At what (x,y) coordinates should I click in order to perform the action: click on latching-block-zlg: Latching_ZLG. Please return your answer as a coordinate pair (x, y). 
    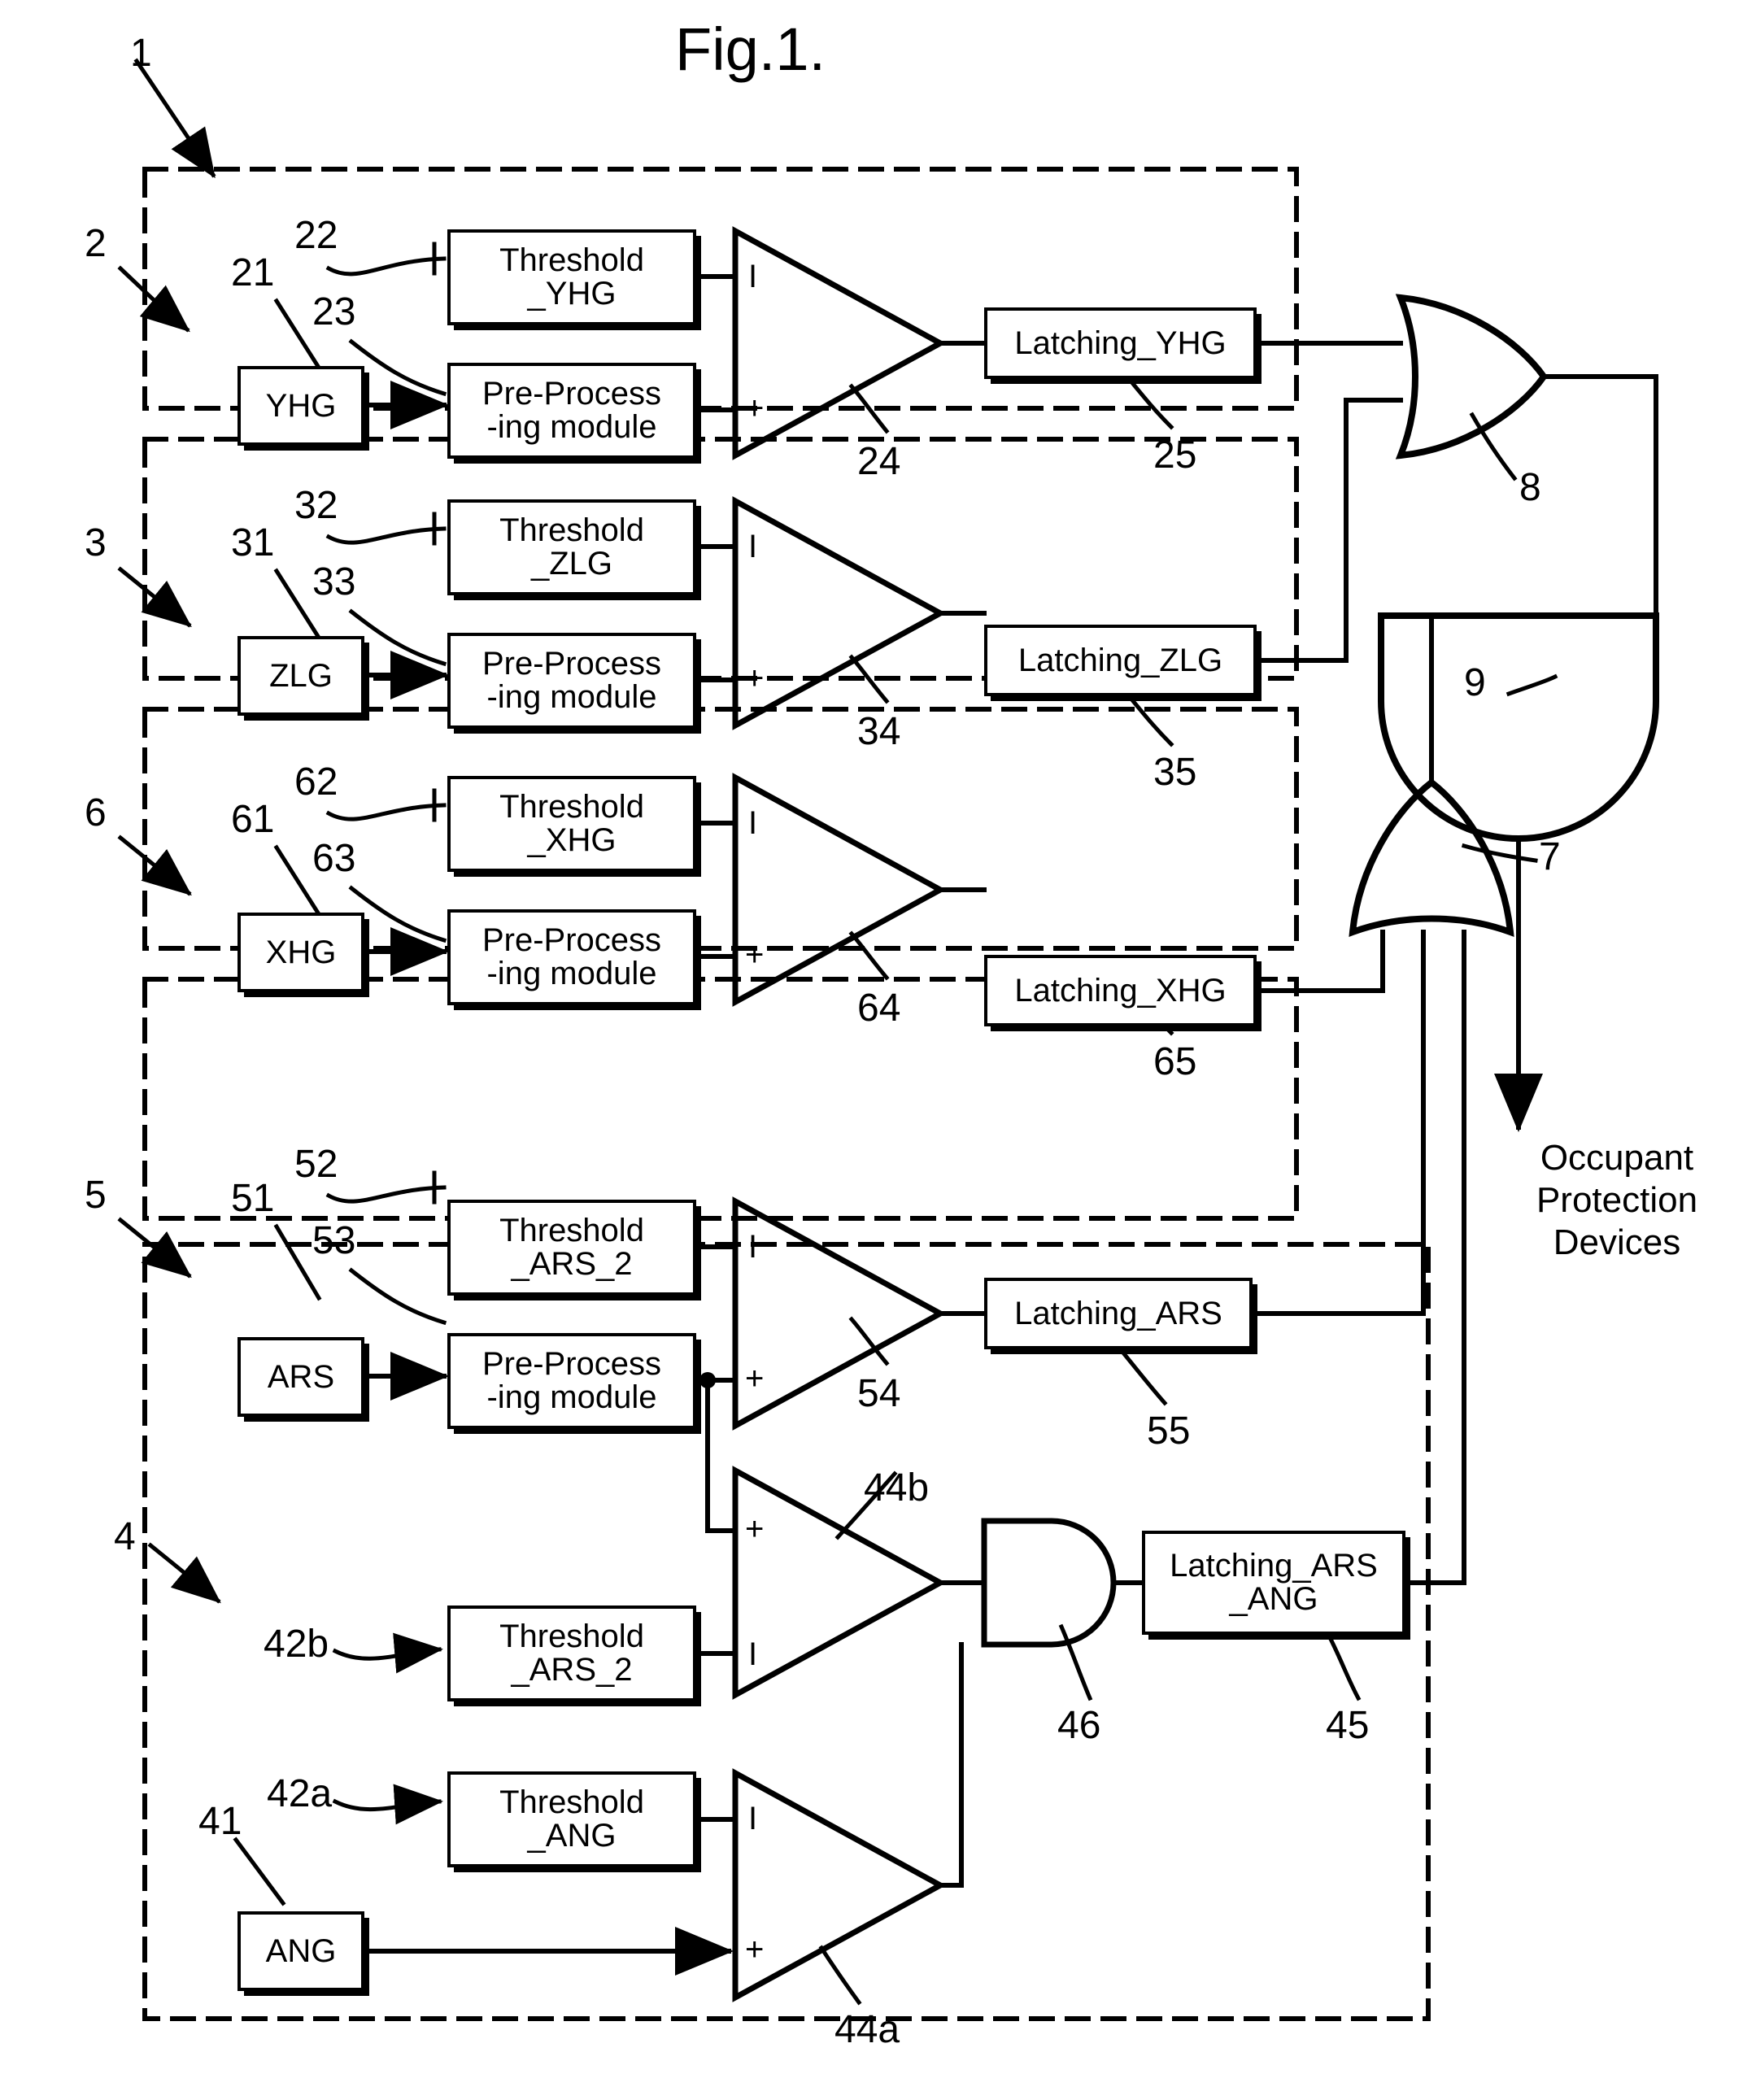
    Looking at the image, I should click on (1120, 660).